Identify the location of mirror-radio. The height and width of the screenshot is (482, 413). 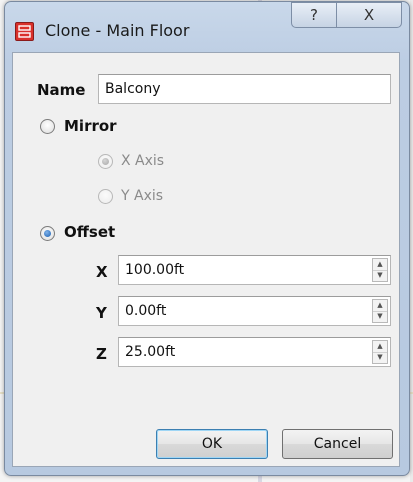
(47, 126).